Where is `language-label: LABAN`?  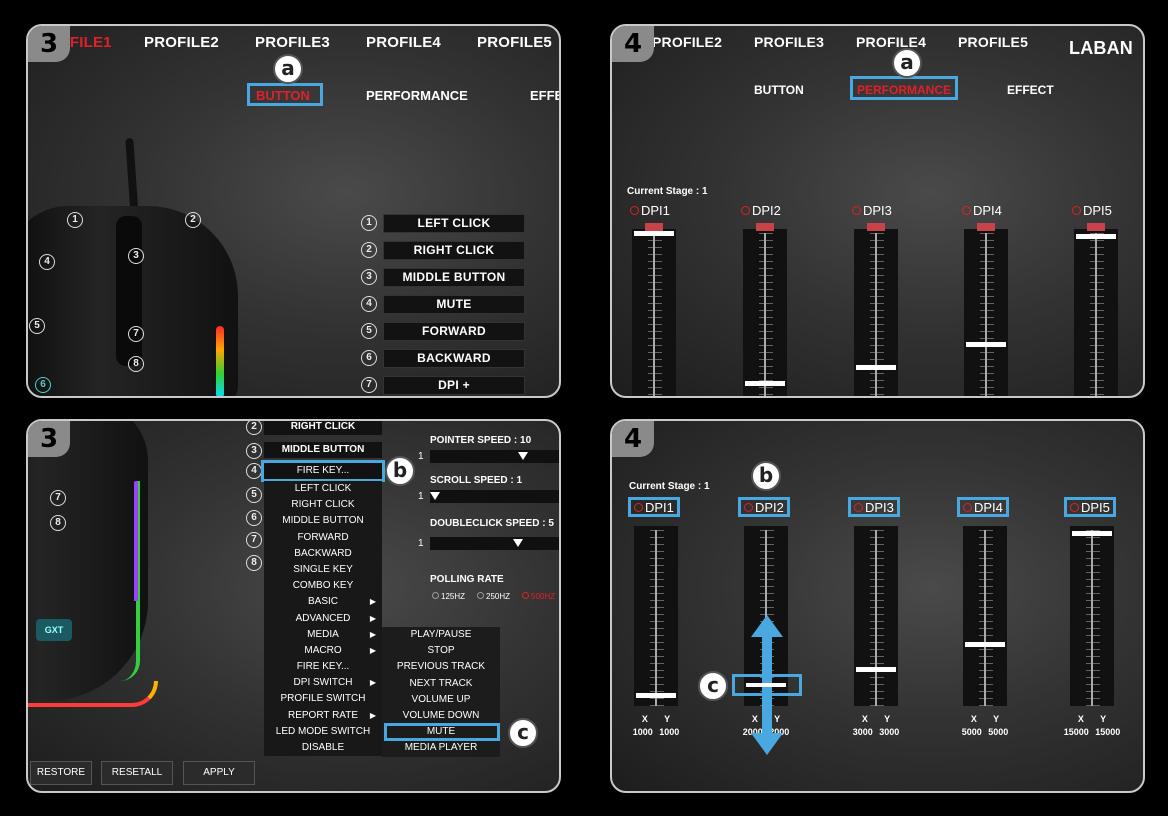 language-label: LABAN is located at coordinates (1101, 48).